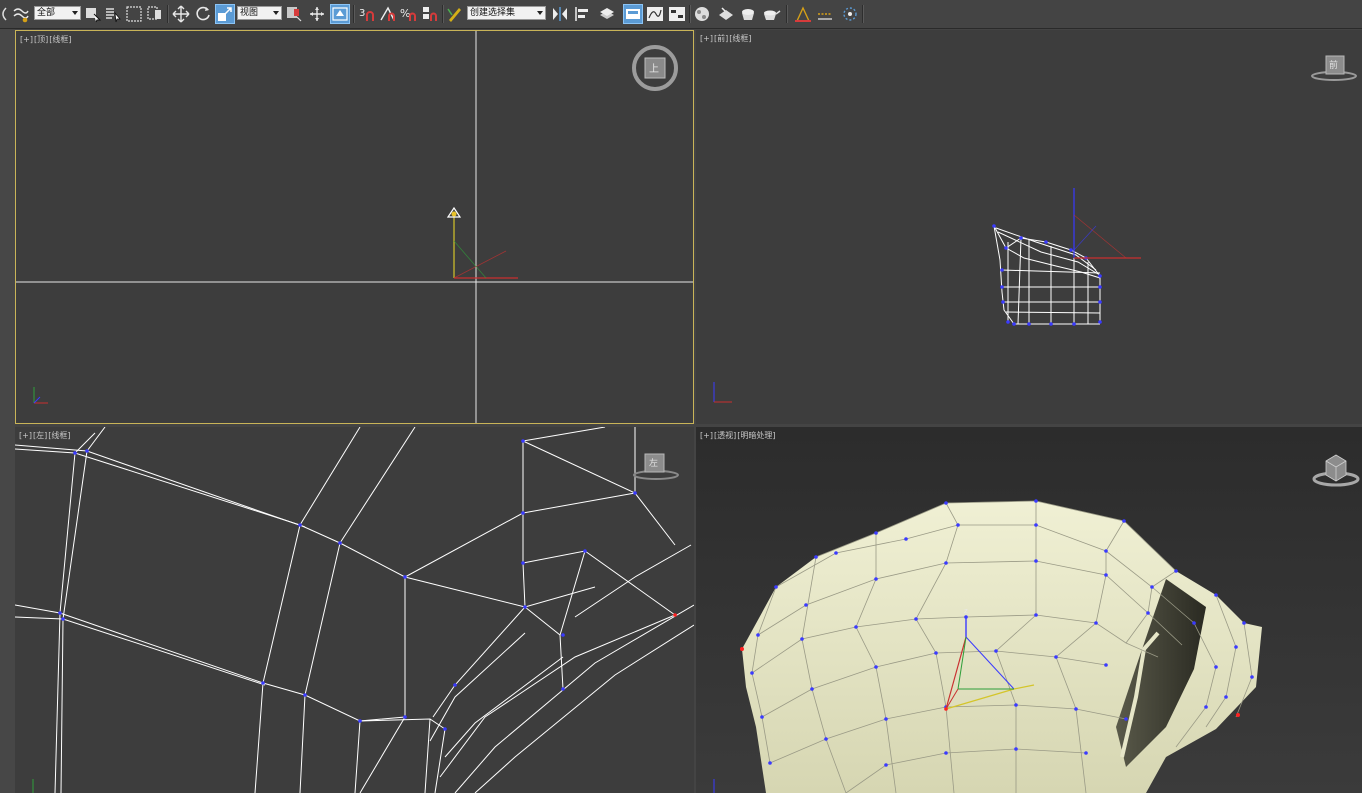 This screenshot has height=793, width=1362. What do you see at coordinates (317, 14) in the screenshot?
I see `select-and-manipulate-icon` at bounding box center [317, 14].